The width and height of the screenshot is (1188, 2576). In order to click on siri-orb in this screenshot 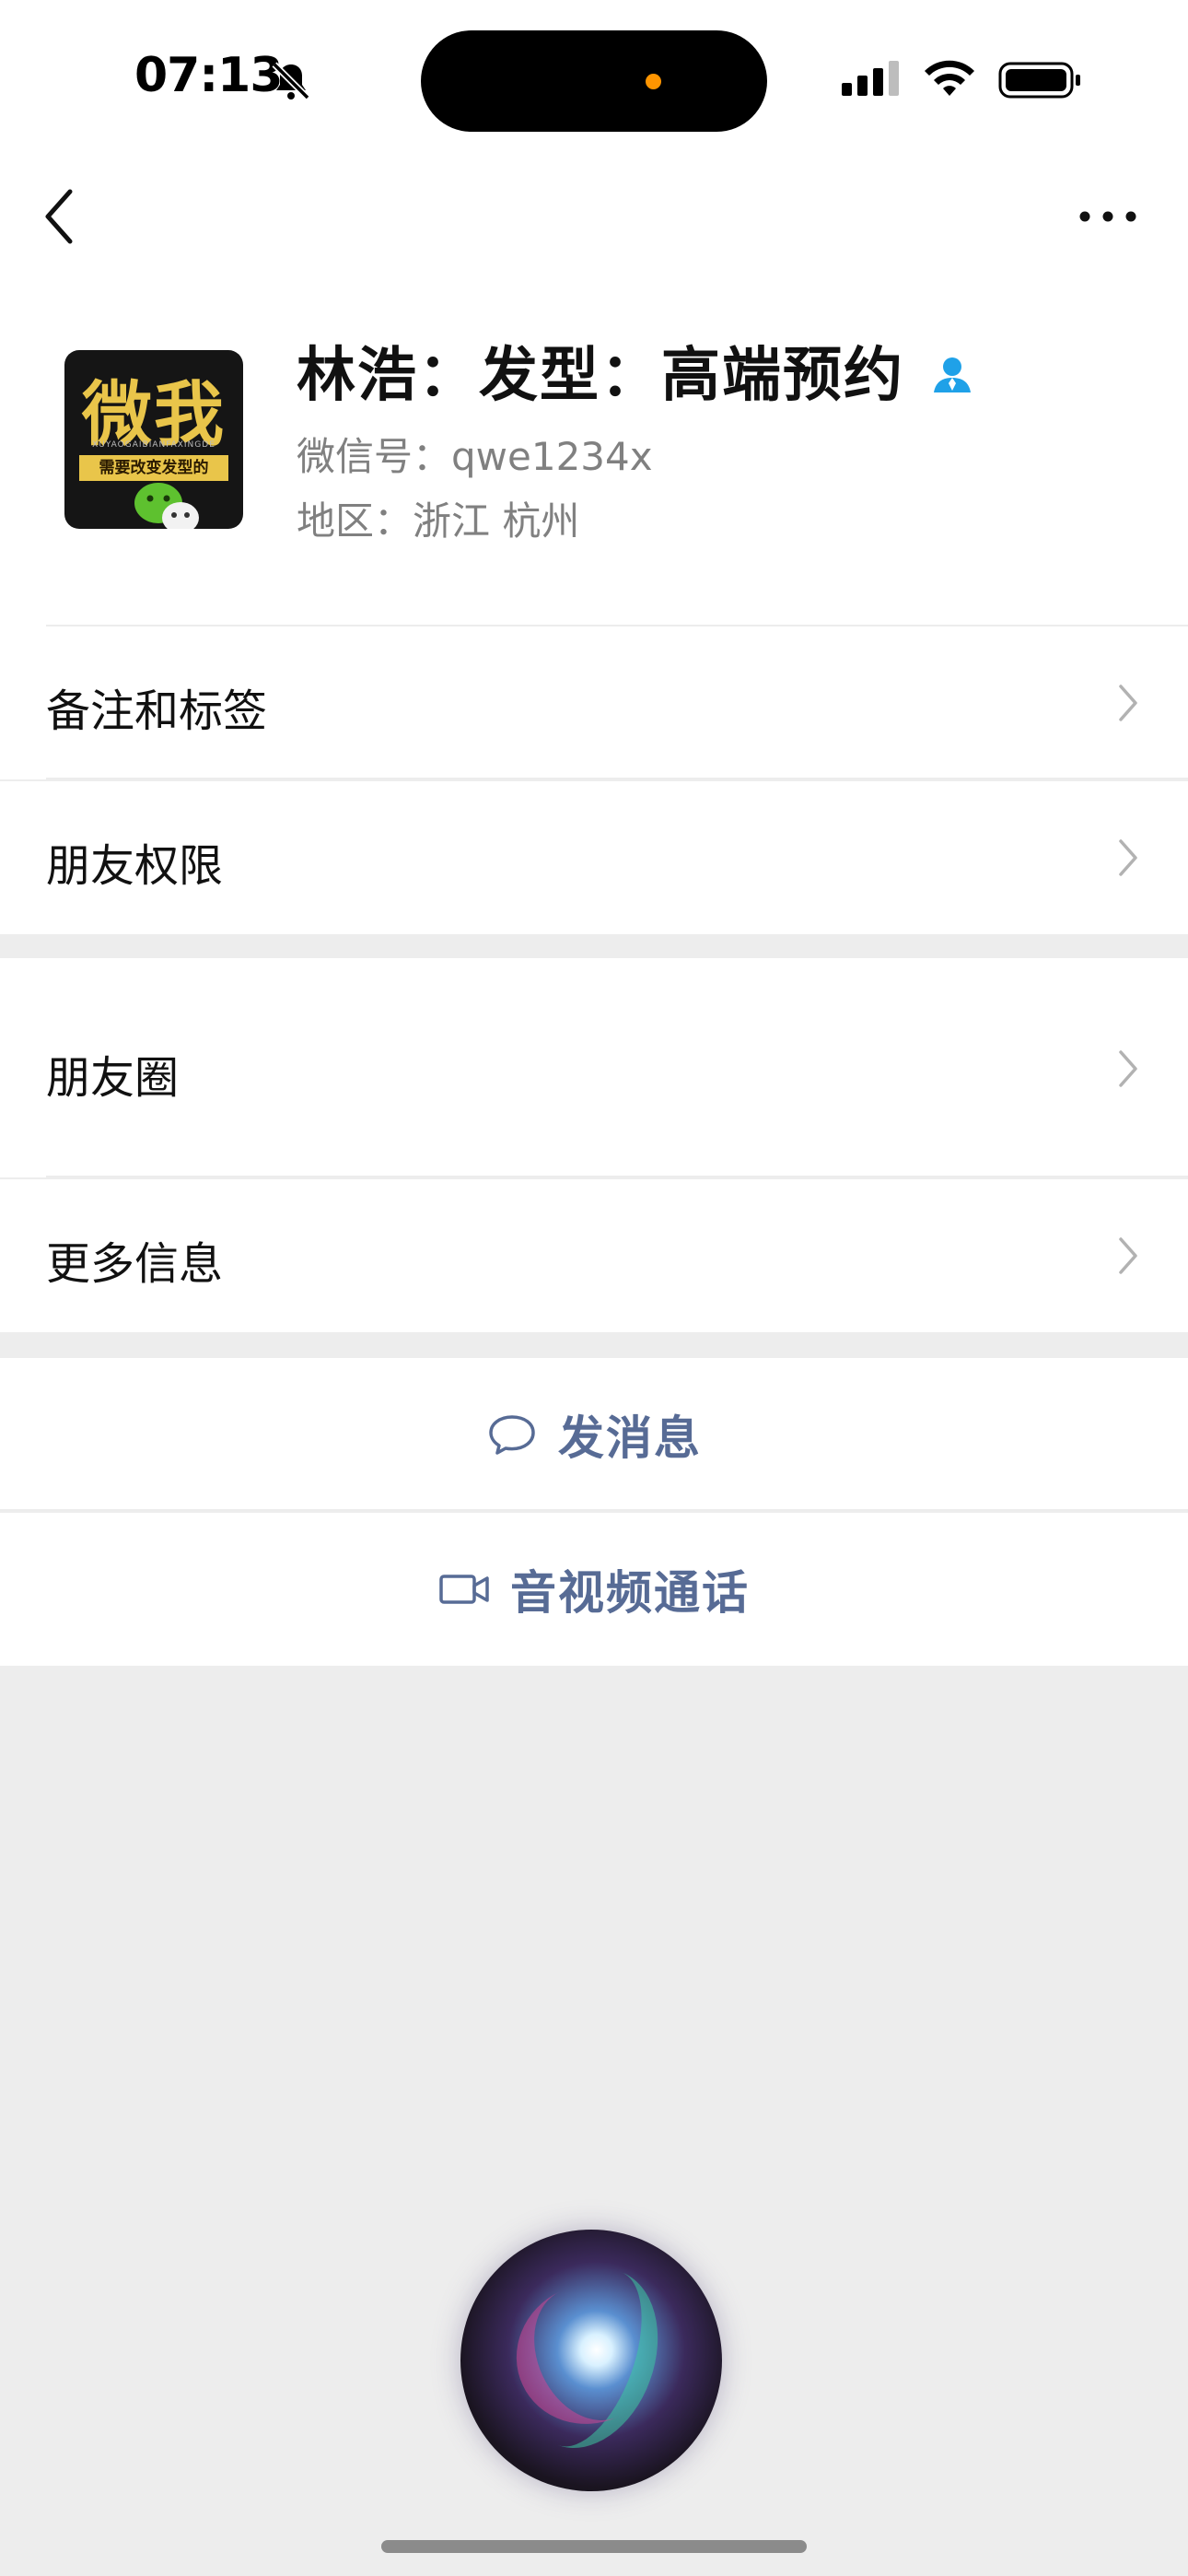, I will do `click(591, 2360)`.